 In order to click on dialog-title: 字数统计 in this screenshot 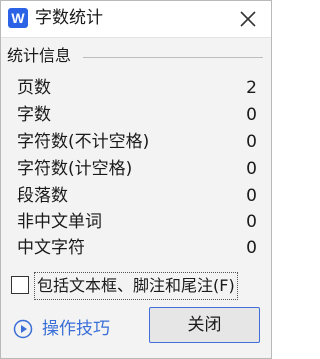, I will do `click(69, 18)`.